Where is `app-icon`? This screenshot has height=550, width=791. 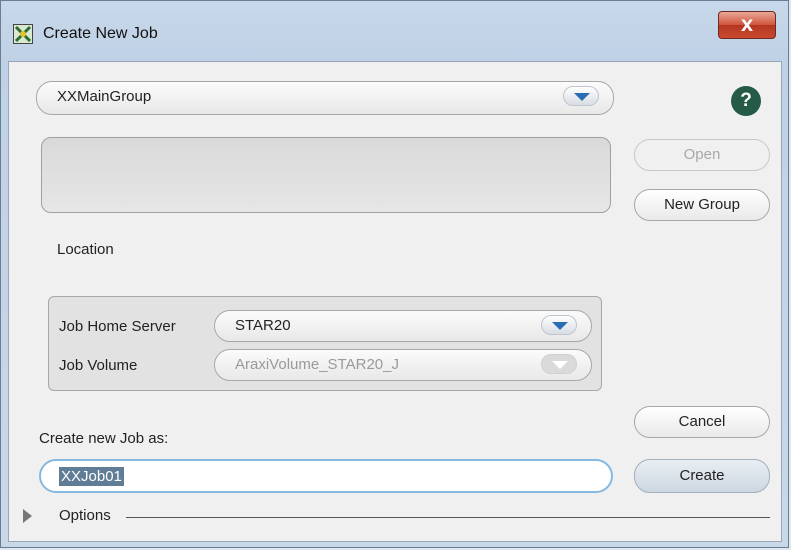 app-icon is located at coordinates (23, 34).